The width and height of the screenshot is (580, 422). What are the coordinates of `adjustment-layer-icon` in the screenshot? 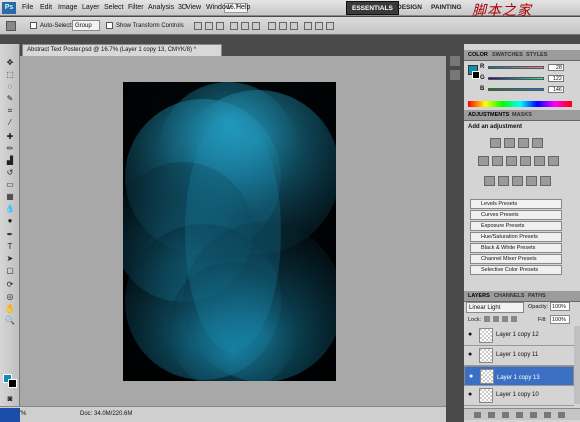 It's located at (519, 415).